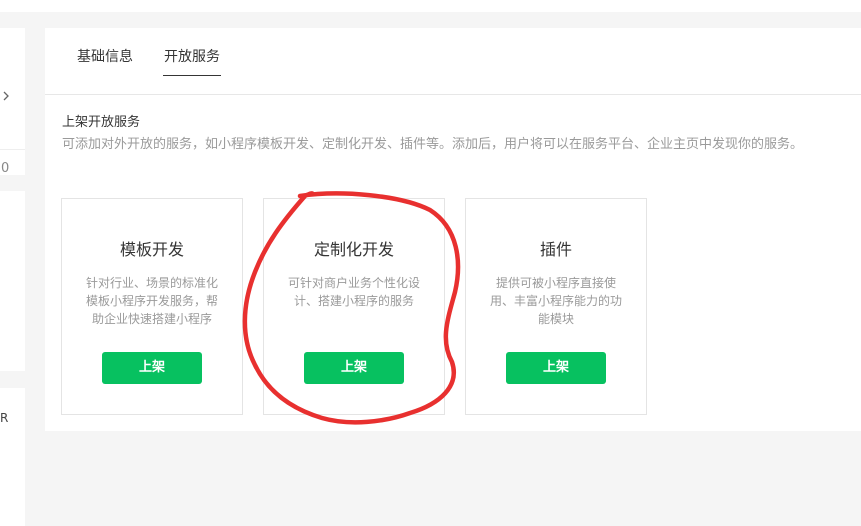 The width and height of the screenshot is (861, 526). Describe the element at coordinates (555, 249) in the screenshot. I see `card-title: 插件` at that location.